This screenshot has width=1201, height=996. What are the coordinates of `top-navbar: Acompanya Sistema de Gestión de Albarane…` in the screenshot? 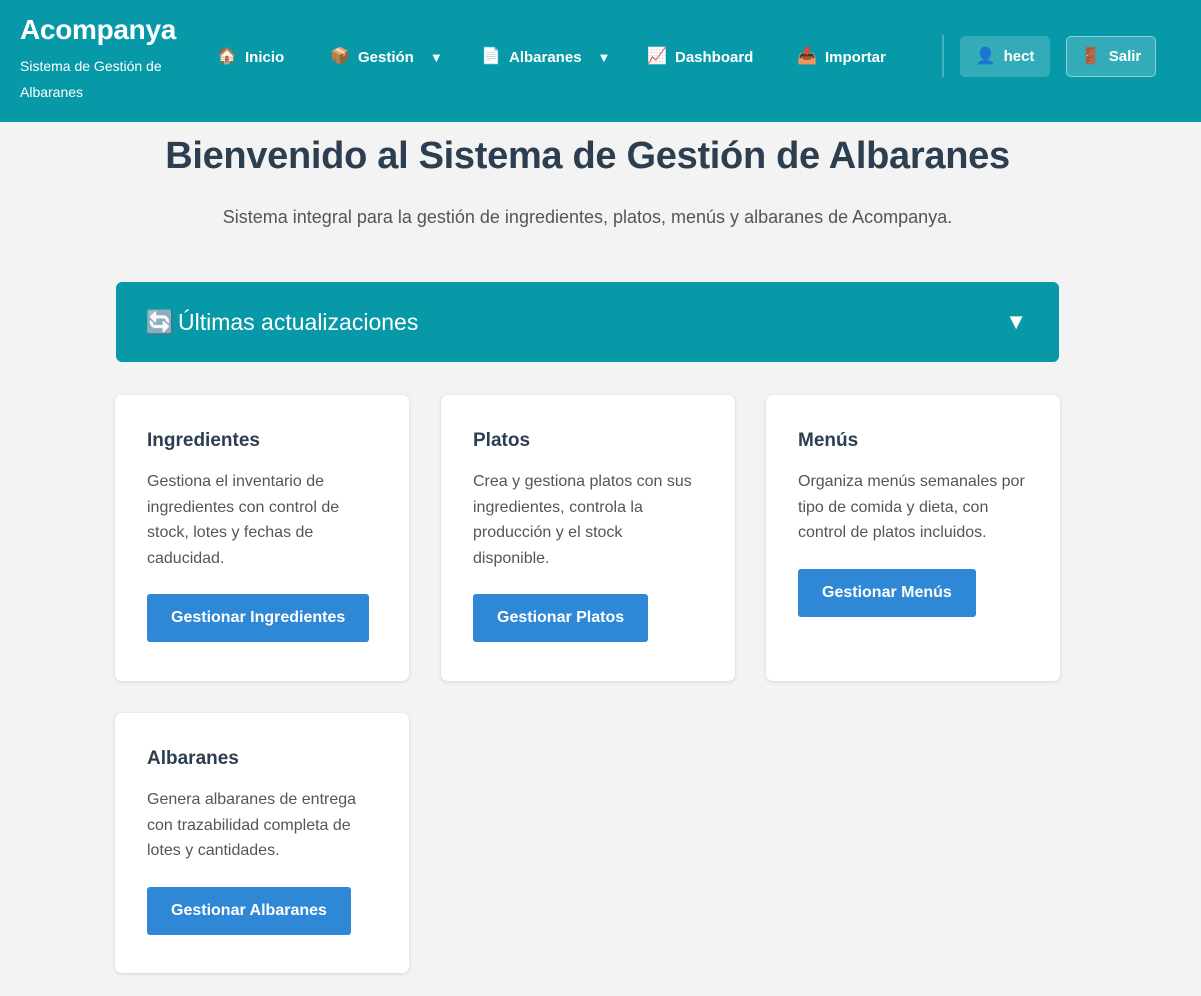 It's located at (600, 61).